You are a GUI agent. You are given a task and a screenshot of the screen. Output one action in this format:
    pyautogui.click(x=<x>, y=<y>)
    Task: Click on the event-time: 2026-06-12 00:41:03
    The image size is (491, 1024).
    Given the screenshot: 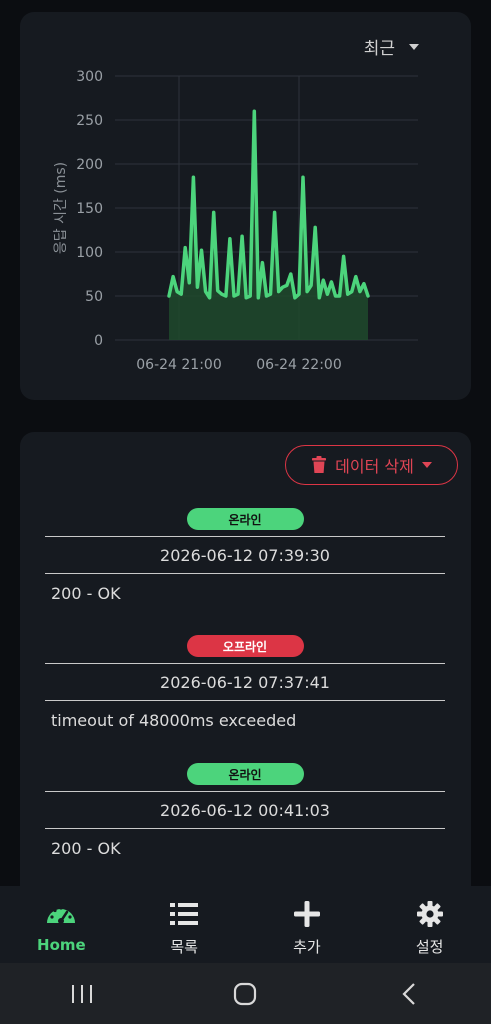 What is the action you would take?
    pyautogui.click(x=245, y=810)
    